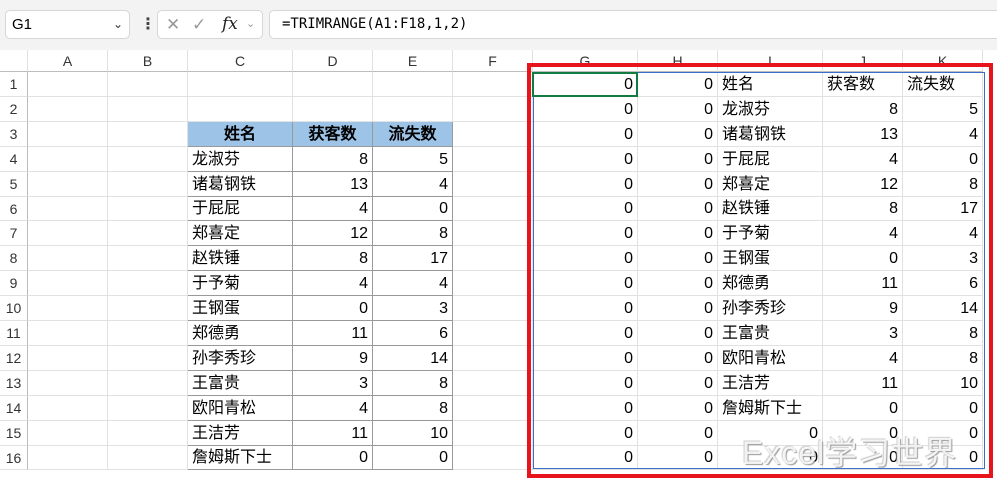  I want to click on table-cell: 于屁屁, so click(240, 209).